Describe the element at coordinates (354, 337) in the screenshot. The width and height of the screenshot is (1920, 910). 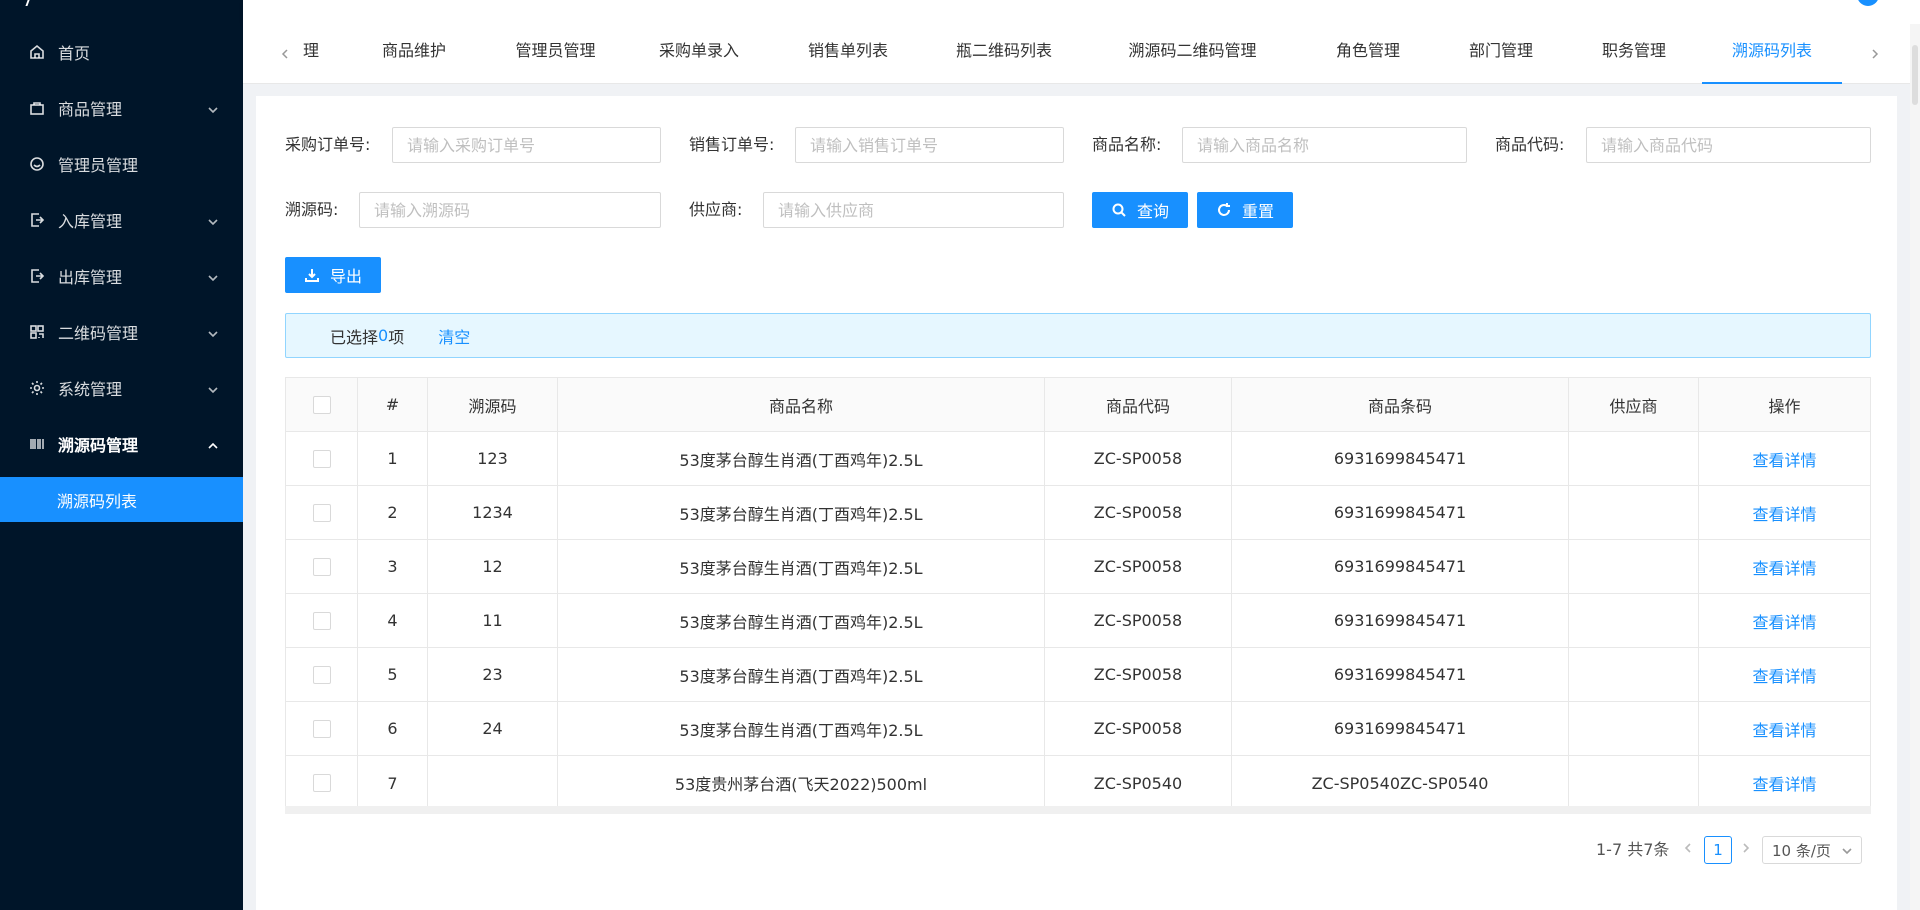
I see `selection-prefix: 已选择` at that location.